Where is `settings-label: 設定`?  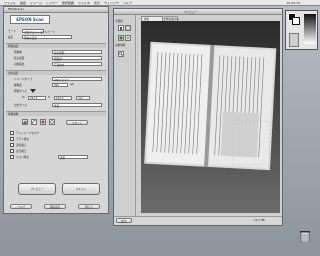
settings-label: 設定 is located at coordinates (11, 37).